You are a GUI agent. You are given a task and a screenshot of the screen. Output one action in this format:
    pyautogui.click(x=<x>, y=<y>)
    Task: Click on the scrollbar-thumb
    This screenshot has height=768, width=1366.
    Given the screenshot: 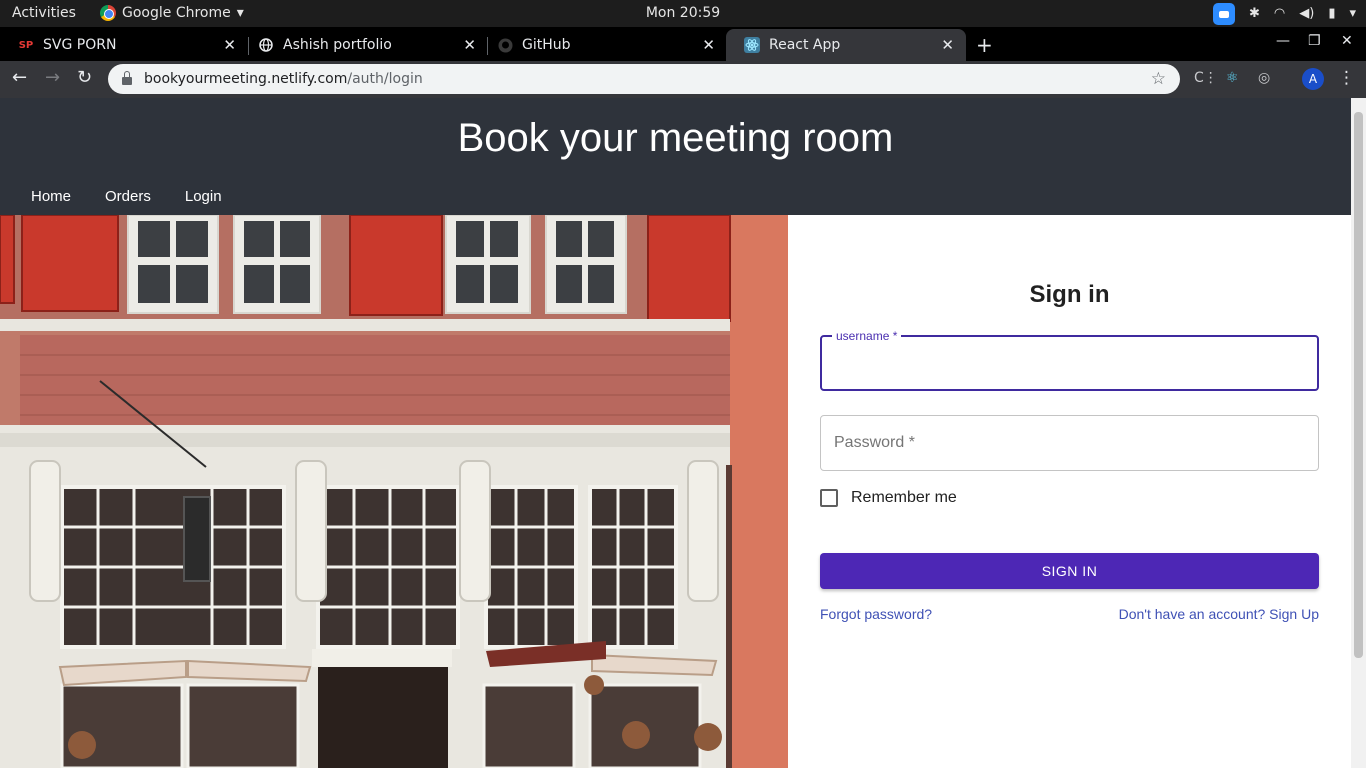 What is the action you would take?
    pyautogui.click(x=1358, y=385)
    